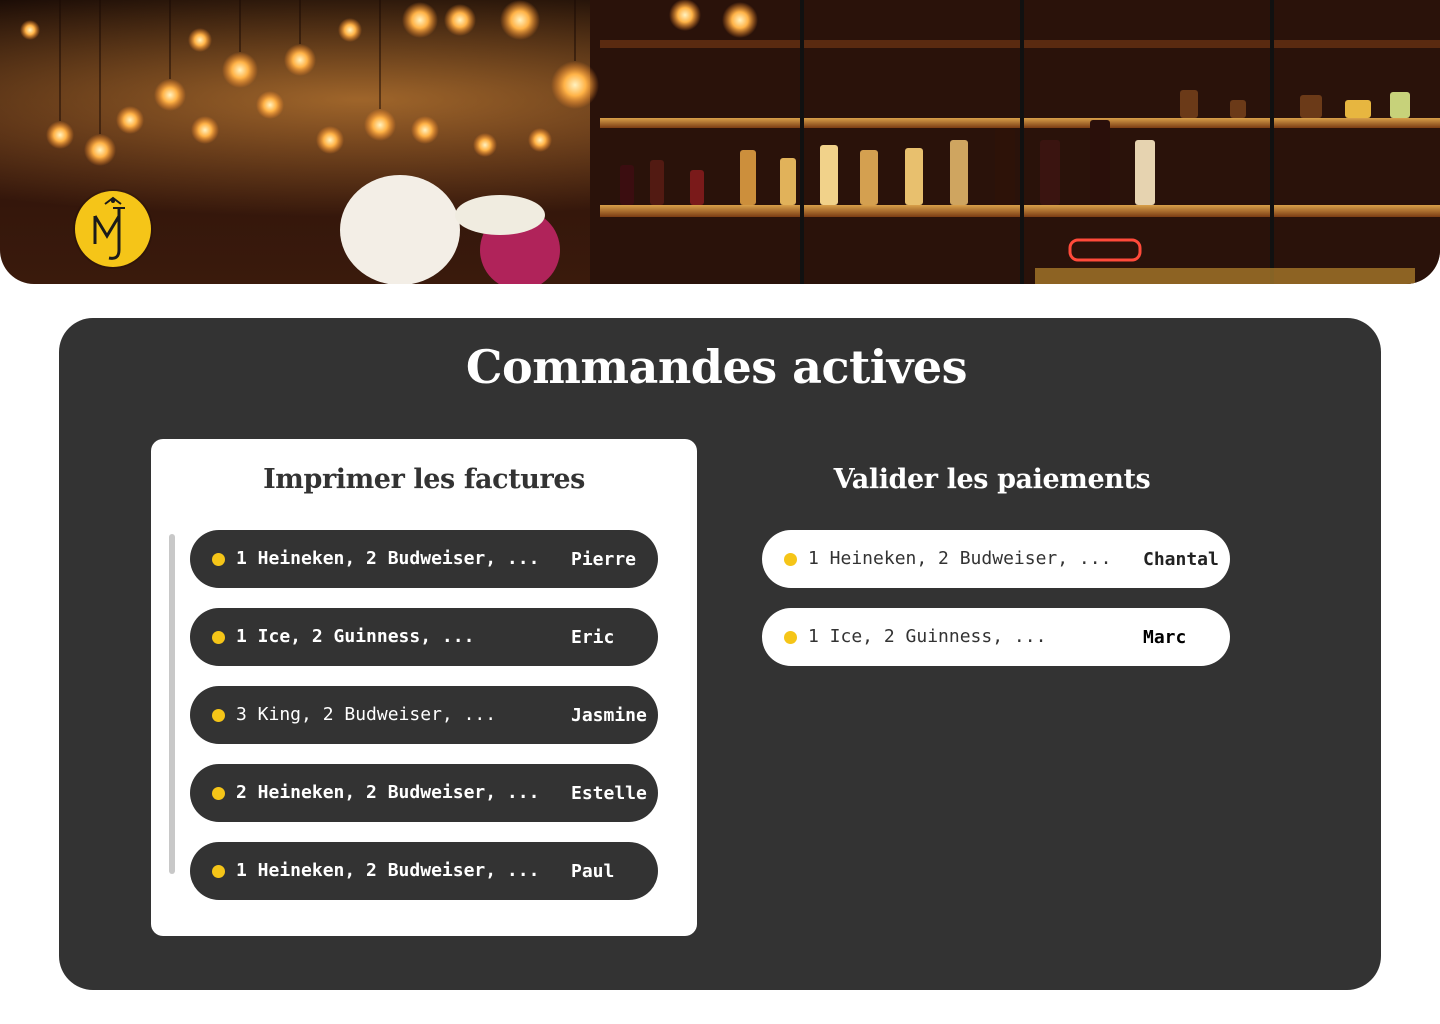 This screenshot has width=1440, height=1024. What do you see at coordinates (113, 229) in the screenshot?
I see `mj-logo-icon` at bounding box center [113, 229].